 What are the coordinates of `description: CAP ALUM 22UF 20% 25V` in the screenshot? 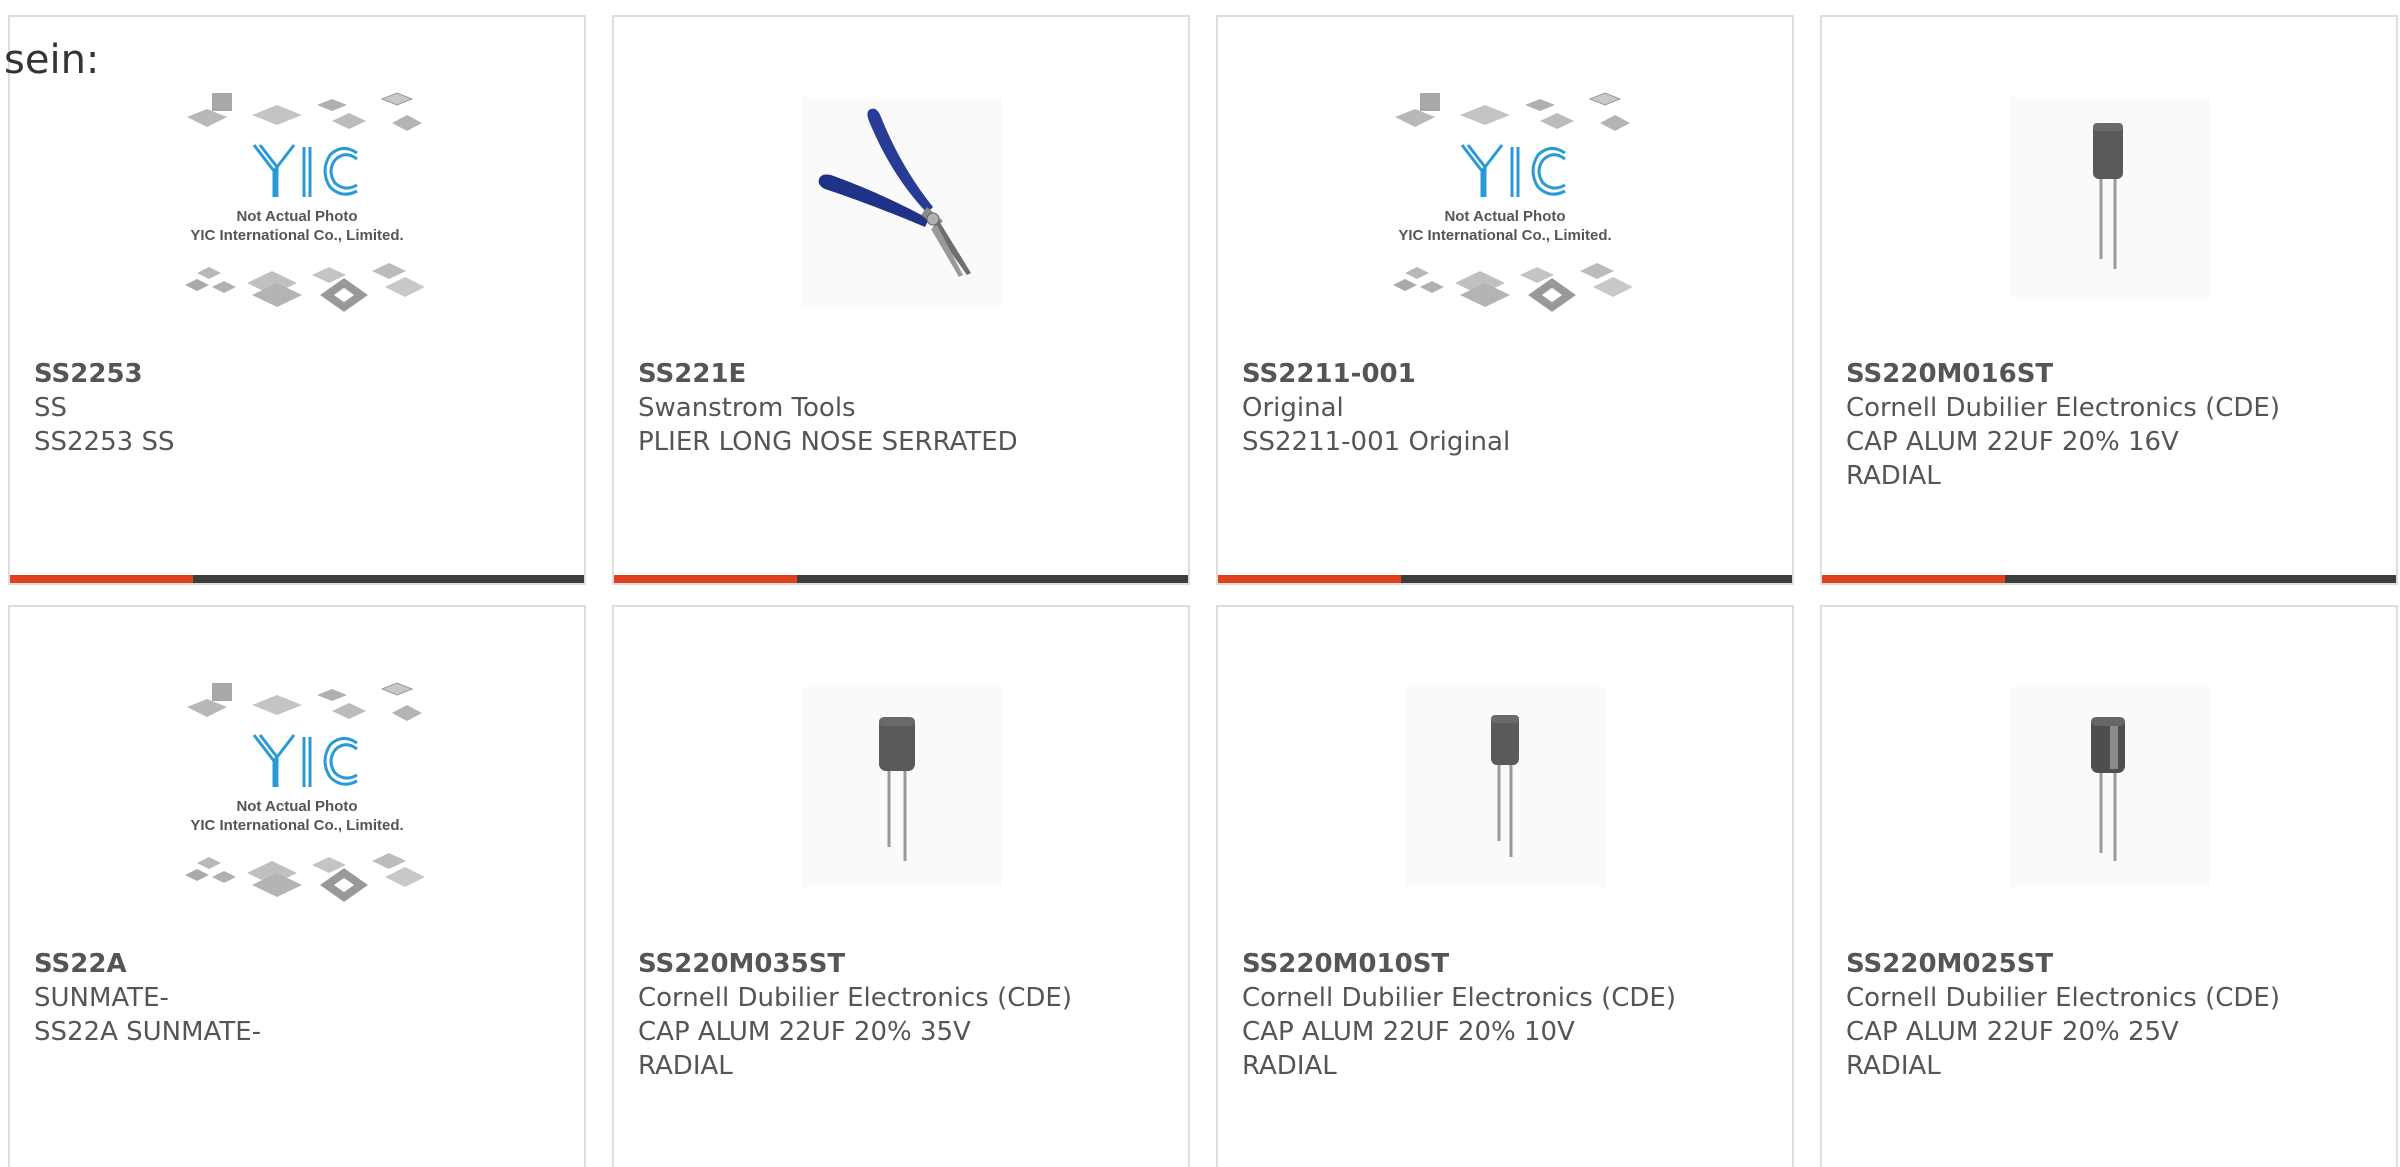 It's located at (2012, 1032).